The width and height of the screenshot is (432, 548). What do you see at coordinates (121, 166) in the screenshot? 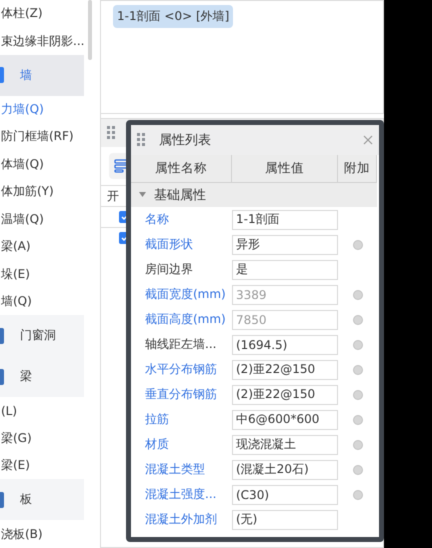
I see `layers-icon` at bounding box center [121, 166].